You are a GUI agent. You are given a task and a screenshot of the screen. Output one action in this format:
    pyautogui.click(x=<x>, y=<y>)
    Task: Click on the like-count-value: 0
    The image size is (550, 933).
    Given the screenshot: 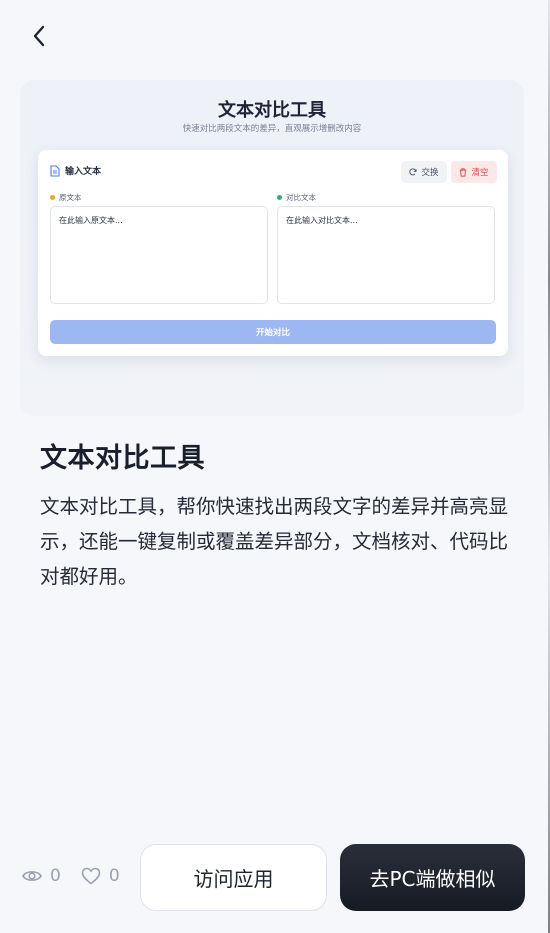 What is the action you would take?
    pyautogui.click(x=114, y=876)
    